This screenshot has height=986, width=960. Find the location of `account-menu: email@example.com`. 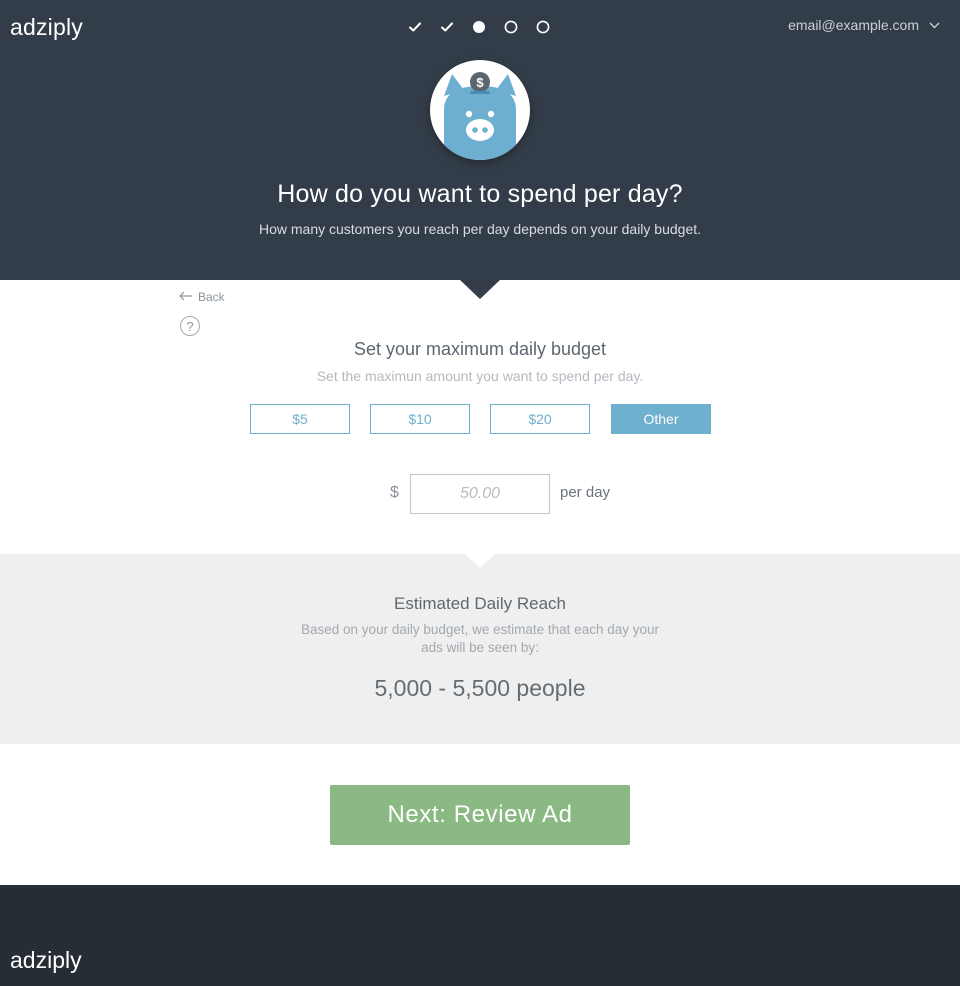

account-menu: email@example.com is located at coordinates (864, 25).